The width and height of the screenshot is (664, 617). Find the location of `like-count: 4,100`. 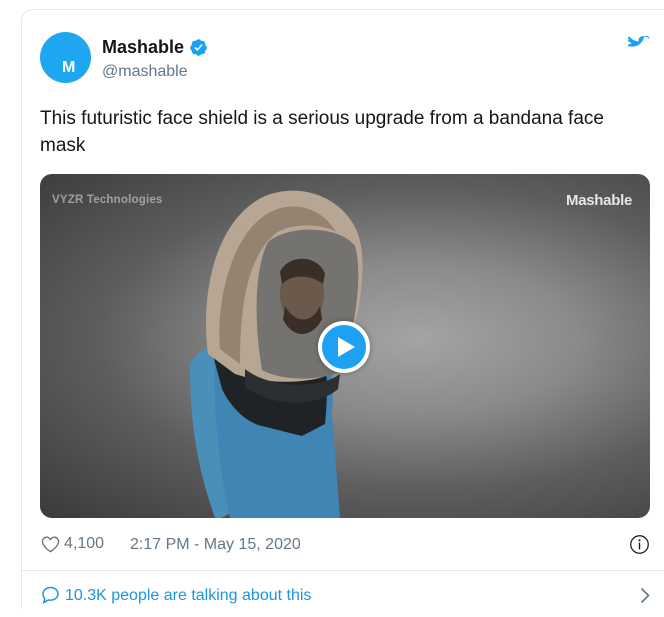

like-count: 4,100 is located at coordinates (84, 543).